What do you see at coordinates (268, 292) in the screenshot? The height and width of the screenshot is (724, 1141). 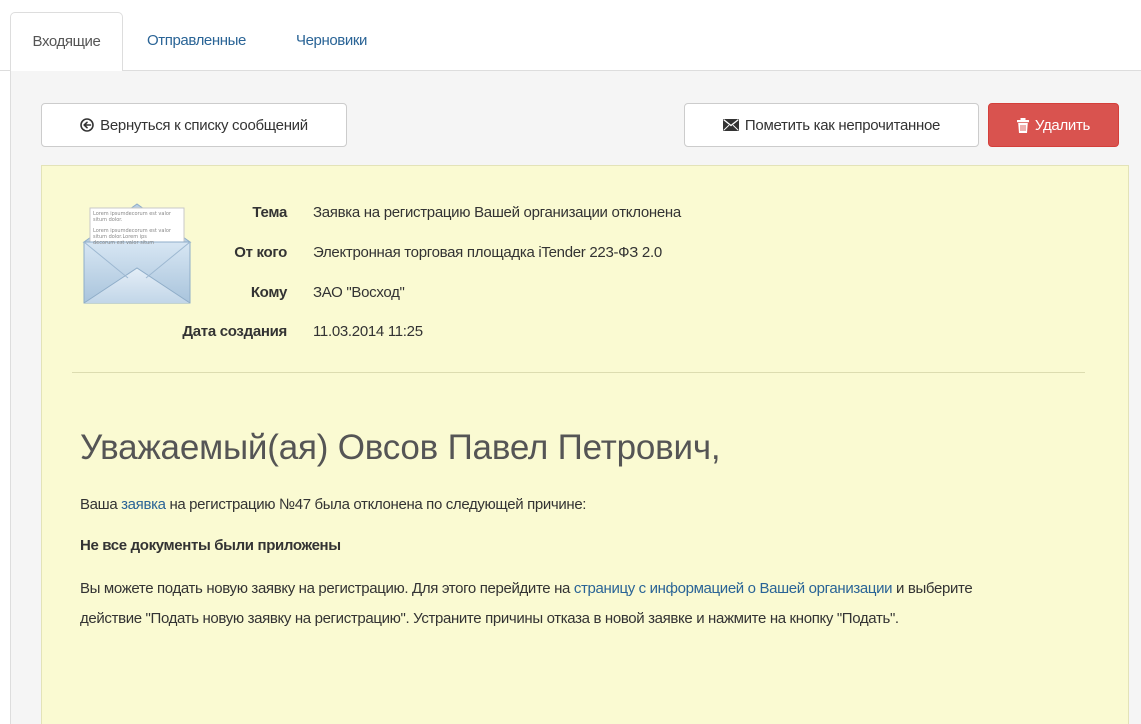 I see `to-label: Кому` at bounding box center [268, 292].